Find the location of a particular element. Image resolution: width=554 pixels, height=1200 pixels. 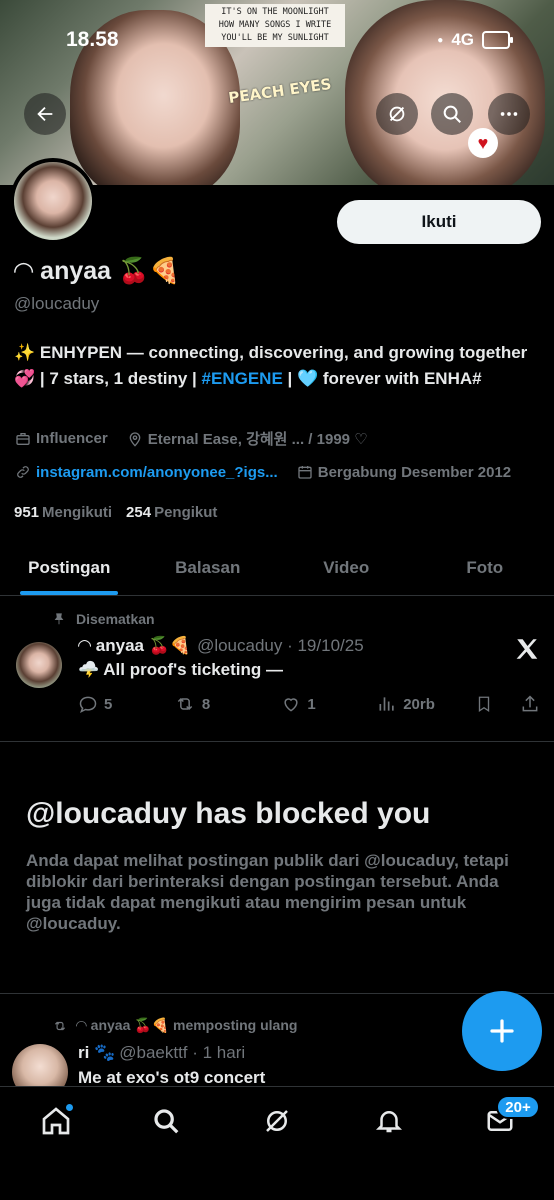

messages-badge: 20+ is located at coordinates (518, 1107).